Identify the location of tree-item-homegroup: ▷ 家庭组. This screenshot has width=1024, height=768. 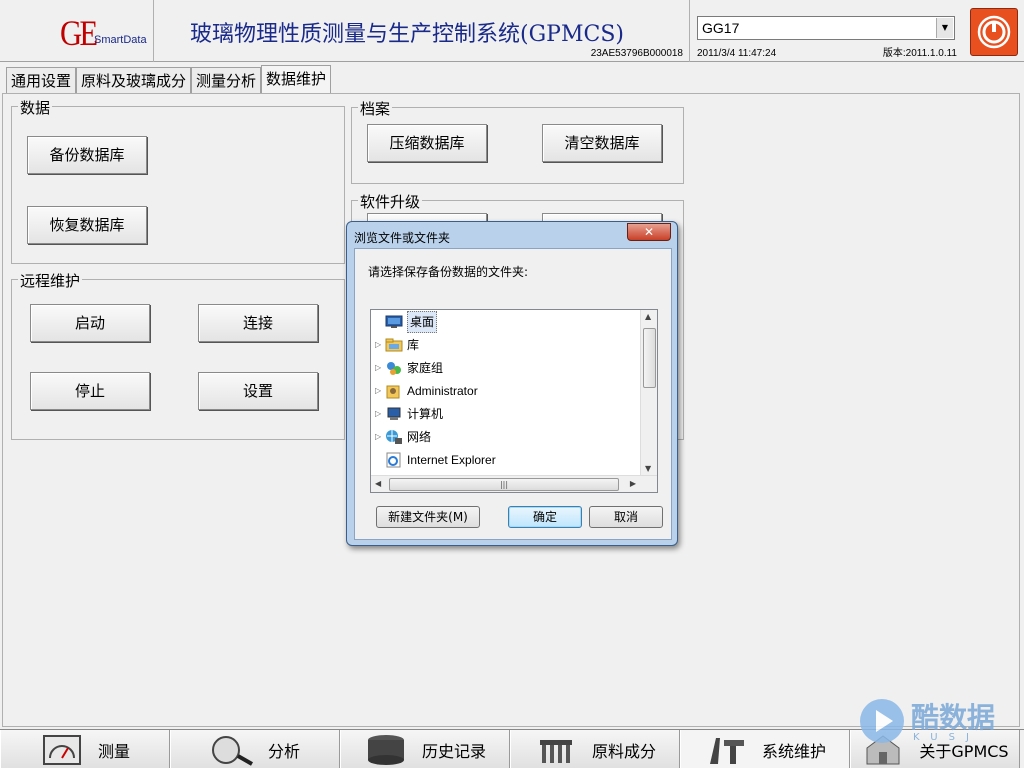
(409, 368).